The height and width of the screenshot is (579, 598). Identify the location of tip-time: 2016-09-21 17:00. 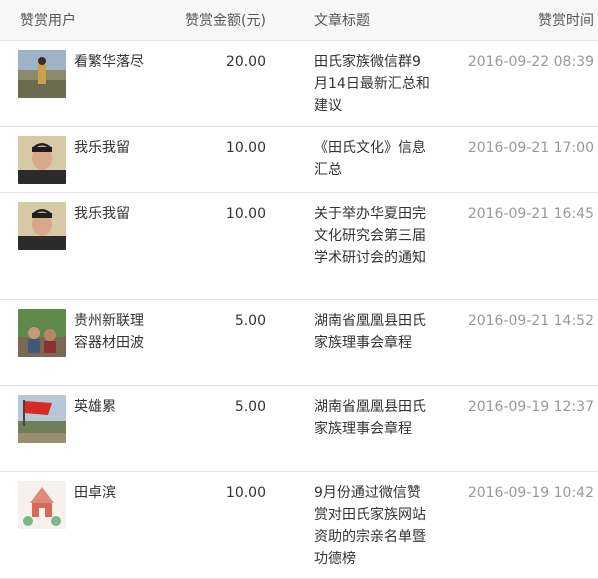
(523, 159).